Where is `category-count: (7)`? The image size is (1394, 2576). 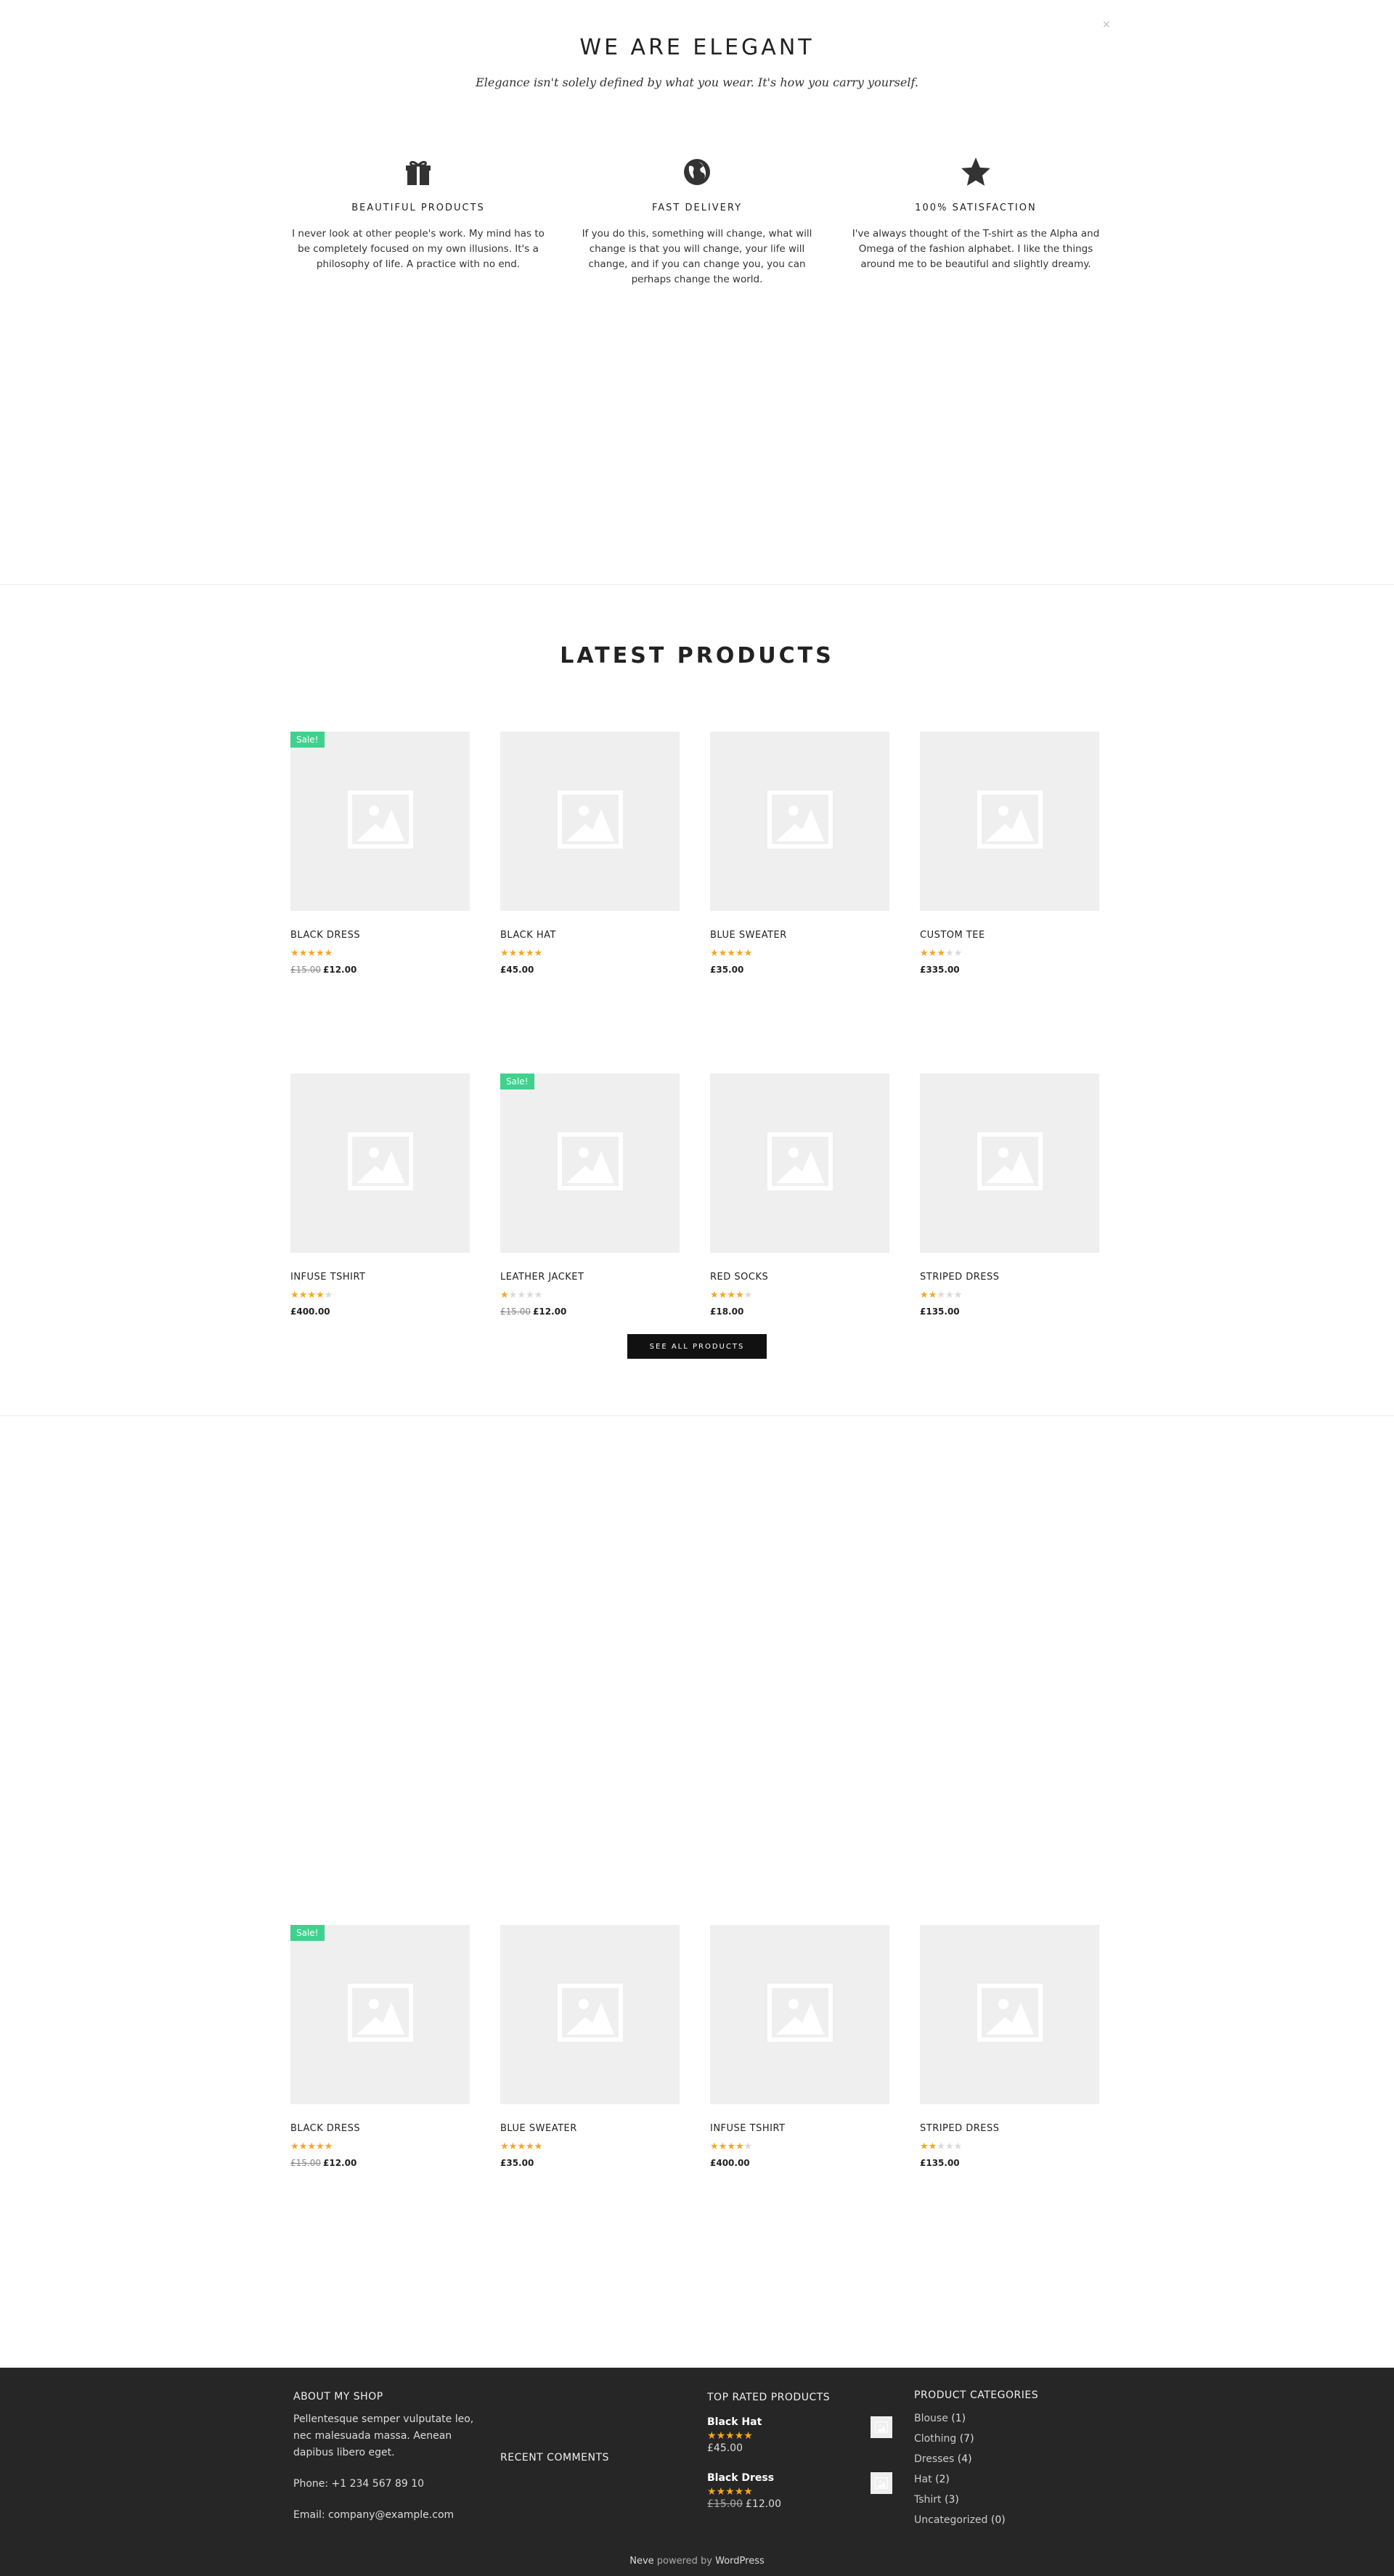 category-count: (7) is located at coordinates (967, 2439).